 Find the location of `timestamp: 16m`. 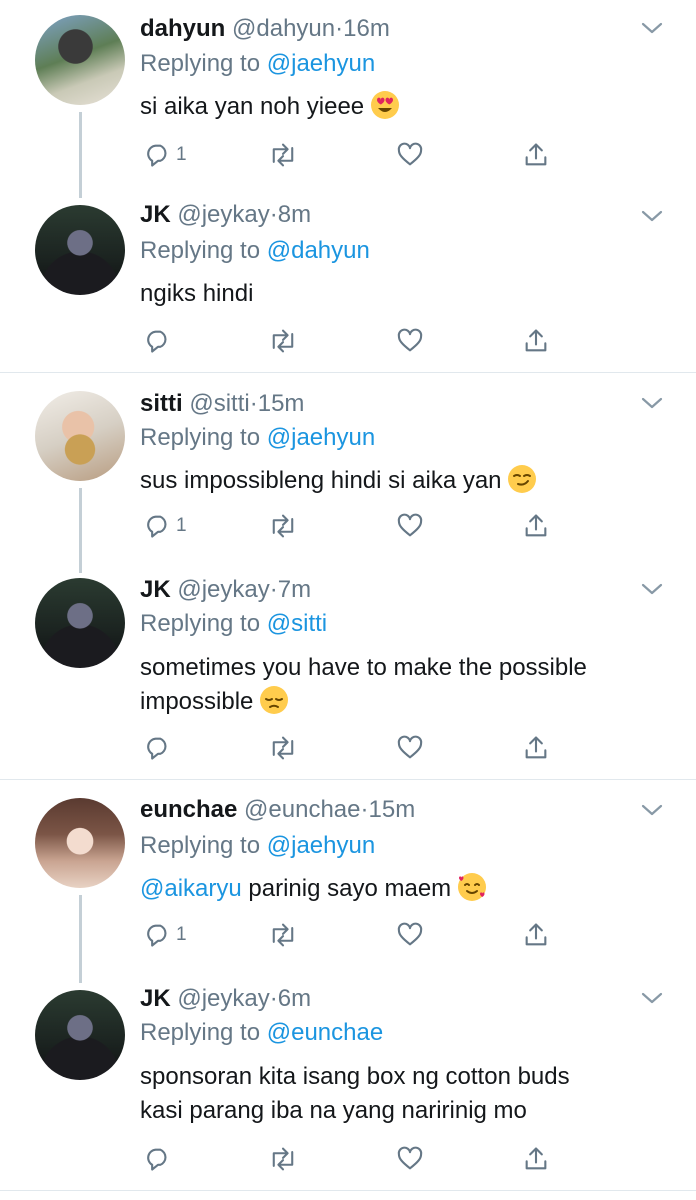

timestamp: 16m is located at coordinates (366, 28).